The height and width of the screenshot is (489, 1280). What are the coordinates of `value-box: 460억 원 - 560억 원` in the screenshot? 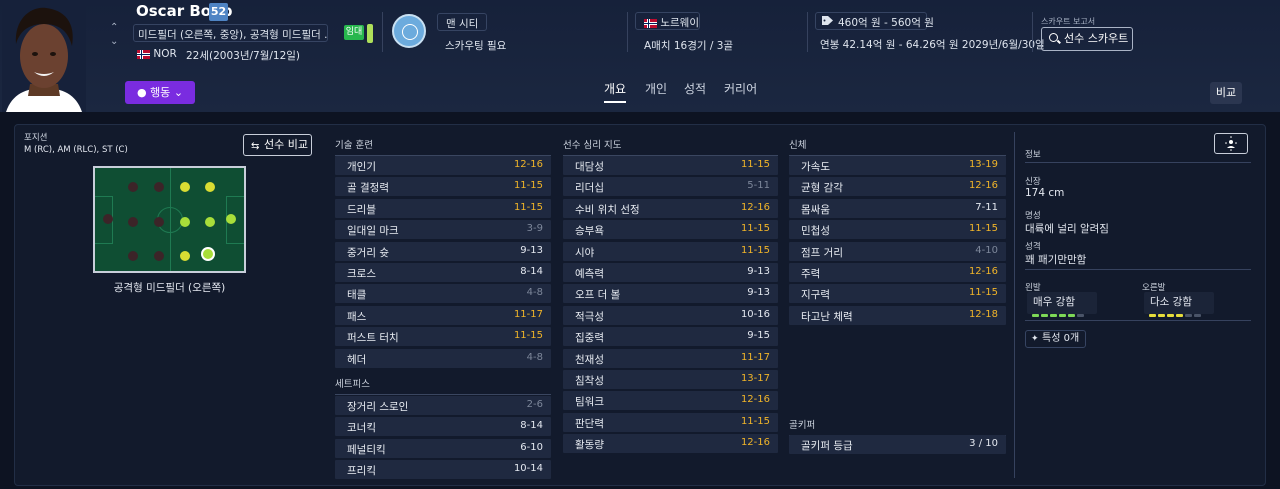 It's located at (874, 21).